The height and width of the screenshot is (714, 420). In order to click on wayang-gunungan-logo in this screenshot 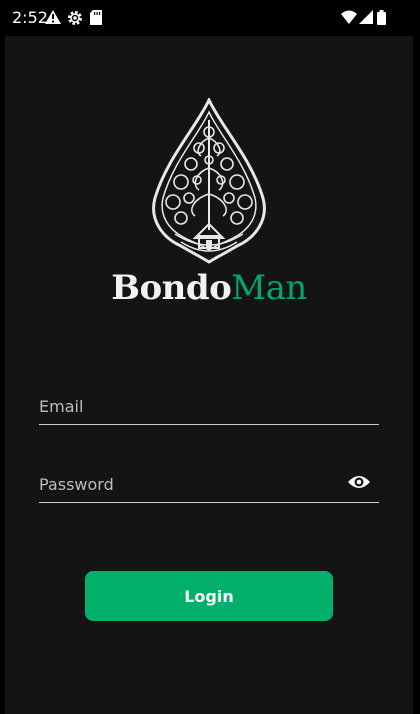, I will do `click(209, 181)`.